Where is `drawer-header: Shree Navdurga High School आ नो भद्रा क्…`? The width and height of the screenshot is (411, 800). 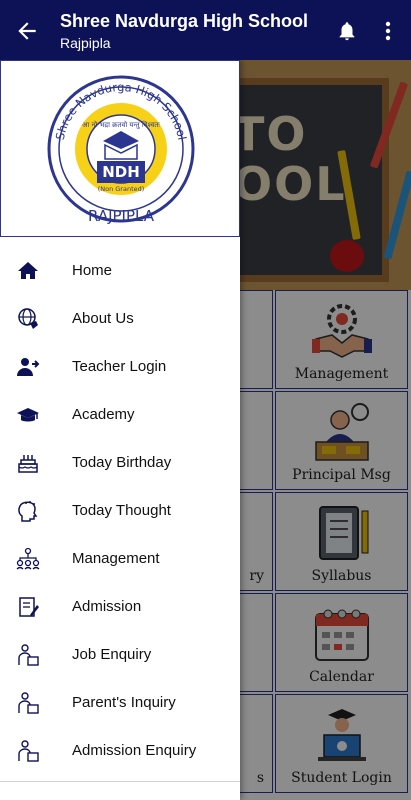
drawer-header: Shree Navdurga High School आ नो भद्रा क्… is located at coordinates (120, 148).